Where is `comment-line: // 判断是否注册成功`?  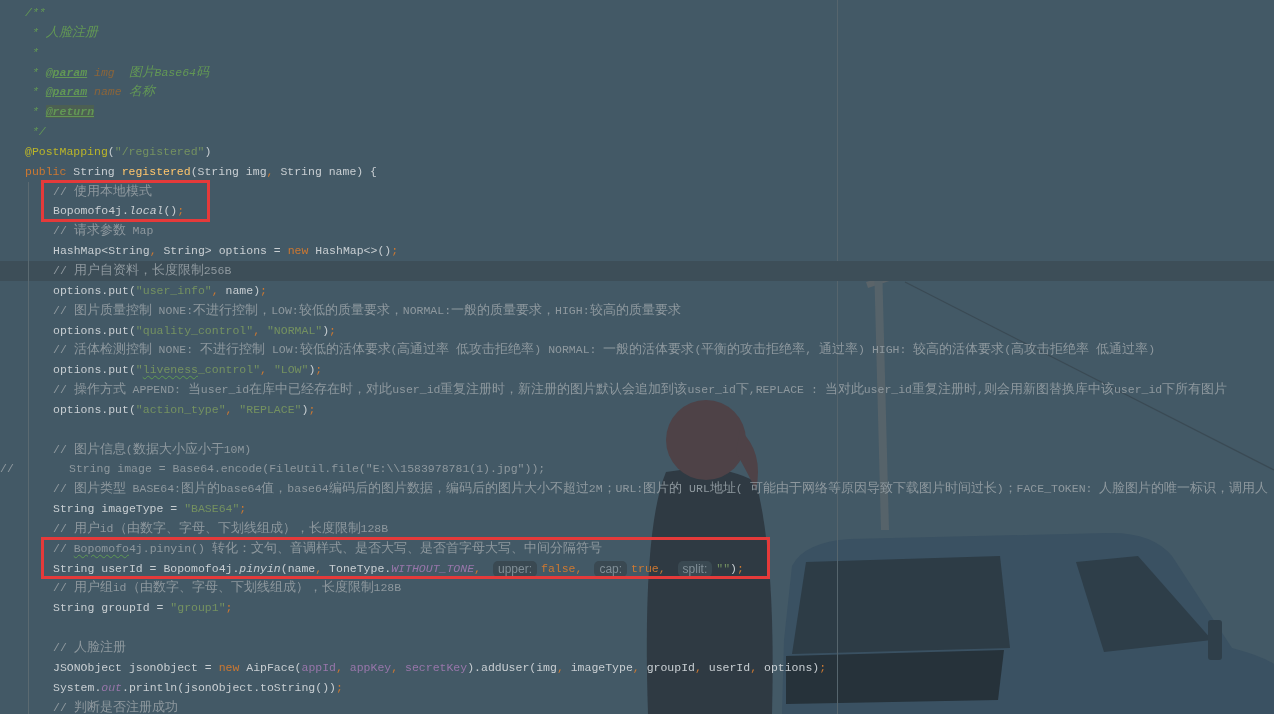 comment-line: // 判断是否注册成功 is located at coordinates (115, 707).